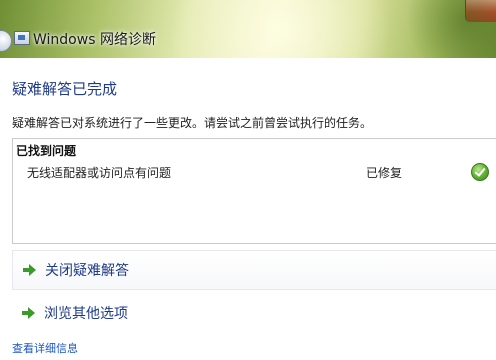  What do you see at coordinates (192, 123) in the screenshot?
I see `description-text: 疑难解答已对系统进行了一些更改。请尝试之前曾尝试执行的任务。` at bounding box center [192, 123].